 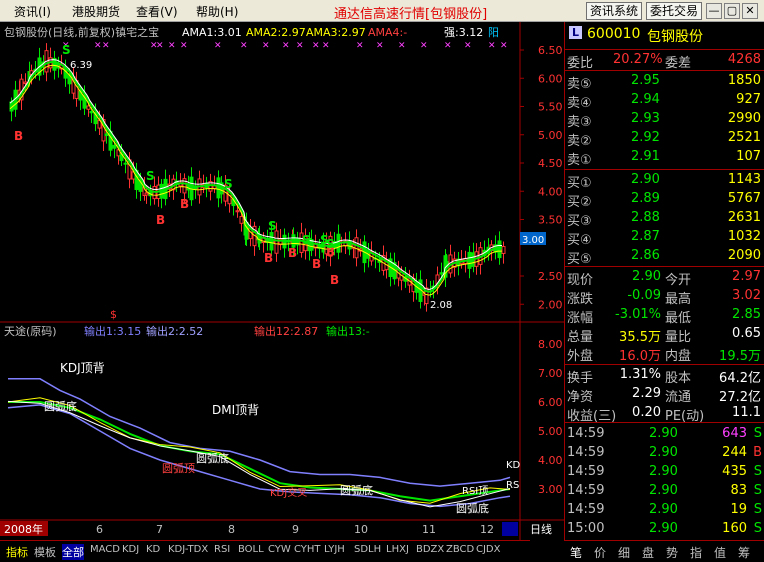 I want to click on signal-white-line, so click(x=259, y=454).